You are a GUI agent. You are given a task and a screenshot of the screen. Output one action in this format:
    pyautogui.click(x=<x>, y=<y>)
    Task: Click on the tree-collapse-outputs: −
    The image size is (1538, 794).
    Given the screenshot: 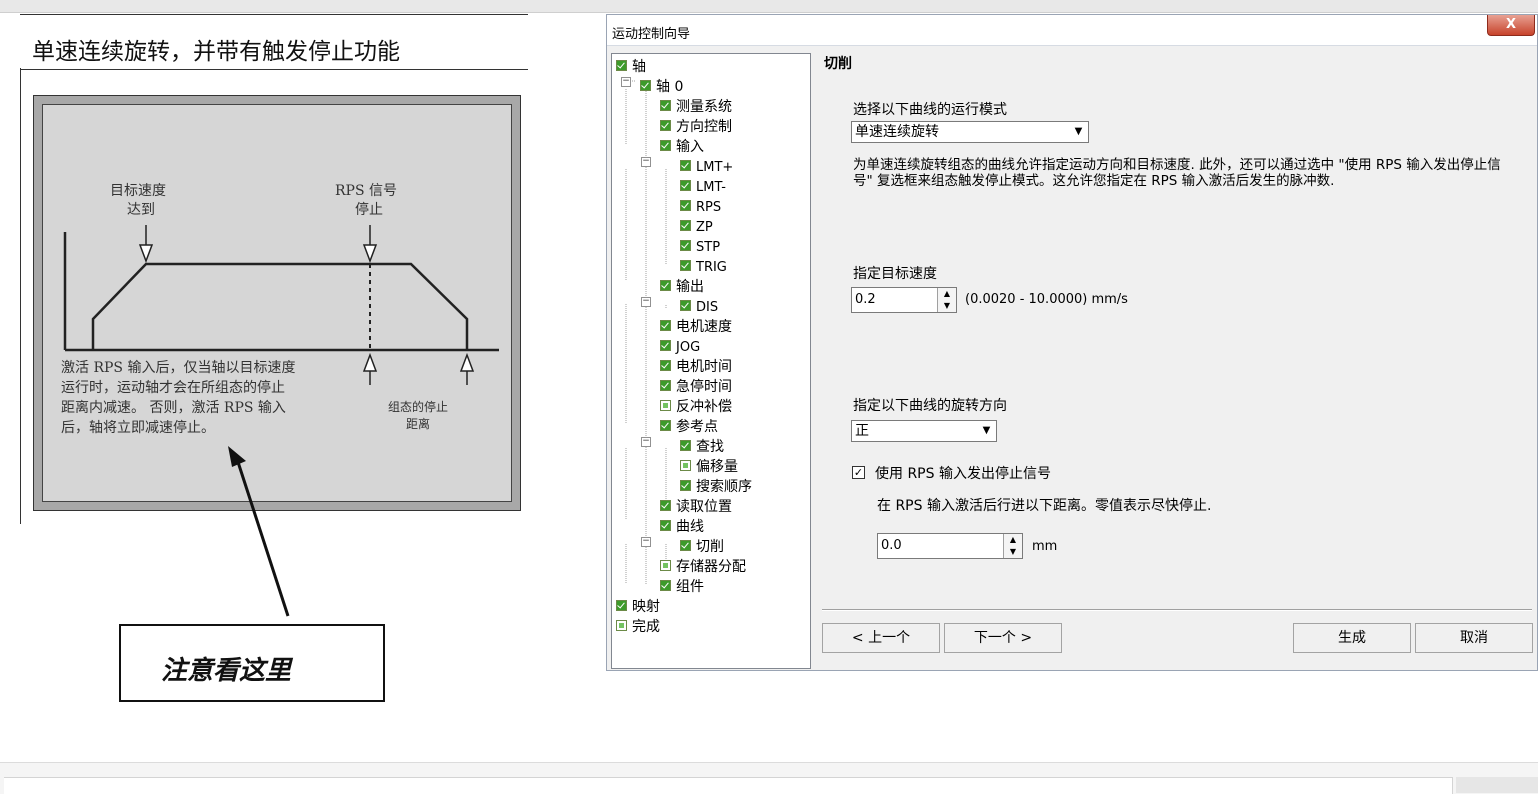 What is the action you would take?
    pyautogui.click(x=646, y=302)
    